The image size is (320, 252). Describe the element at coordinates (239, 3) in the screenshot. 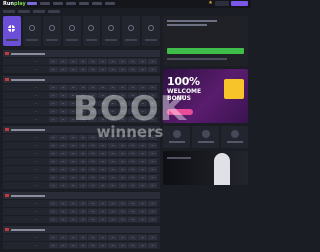

I see `register-button` at that location.